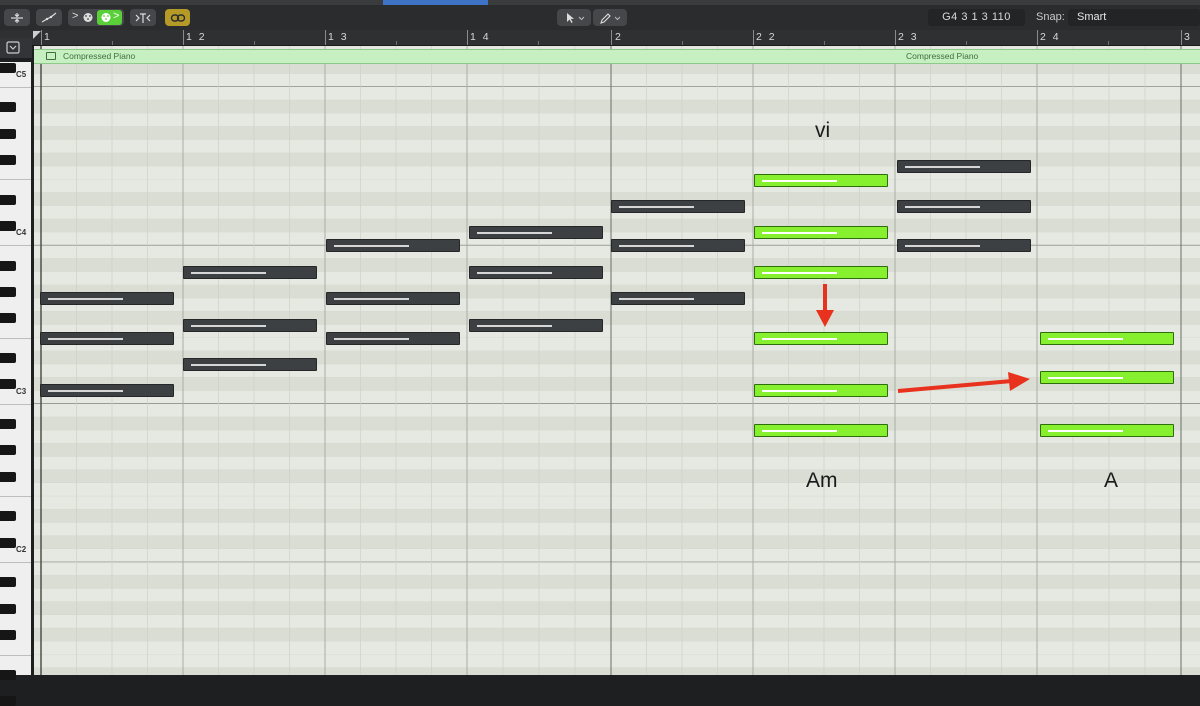 The image size is (1200, 706). What do you see at coordinates (600, 2) in the screenshot?
I see `track-strip` at bounding box center [600, 2].